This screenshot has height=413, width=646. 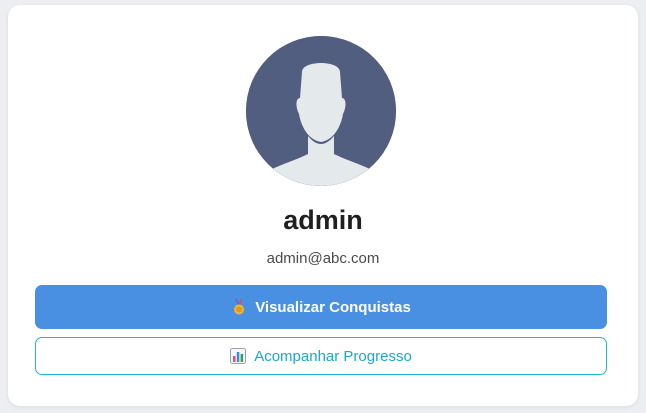 What do you see at coordinates (323, 258) in the screenshot?
I see `profile-email: admin@abc.com` at bounding box center [323, 258].